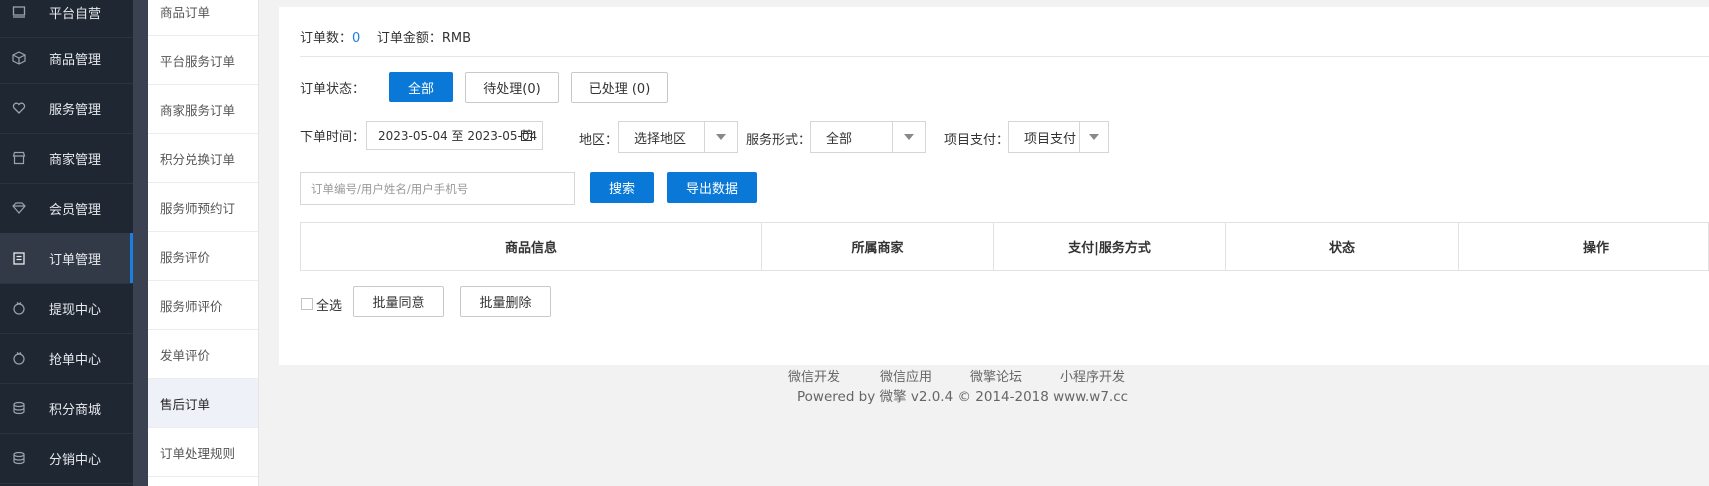 The width and height of the screenshot is (1709, 486). Describe the element at coordinates (307, 304) in the screenshot. I see `select-all-checkbox` at that location.